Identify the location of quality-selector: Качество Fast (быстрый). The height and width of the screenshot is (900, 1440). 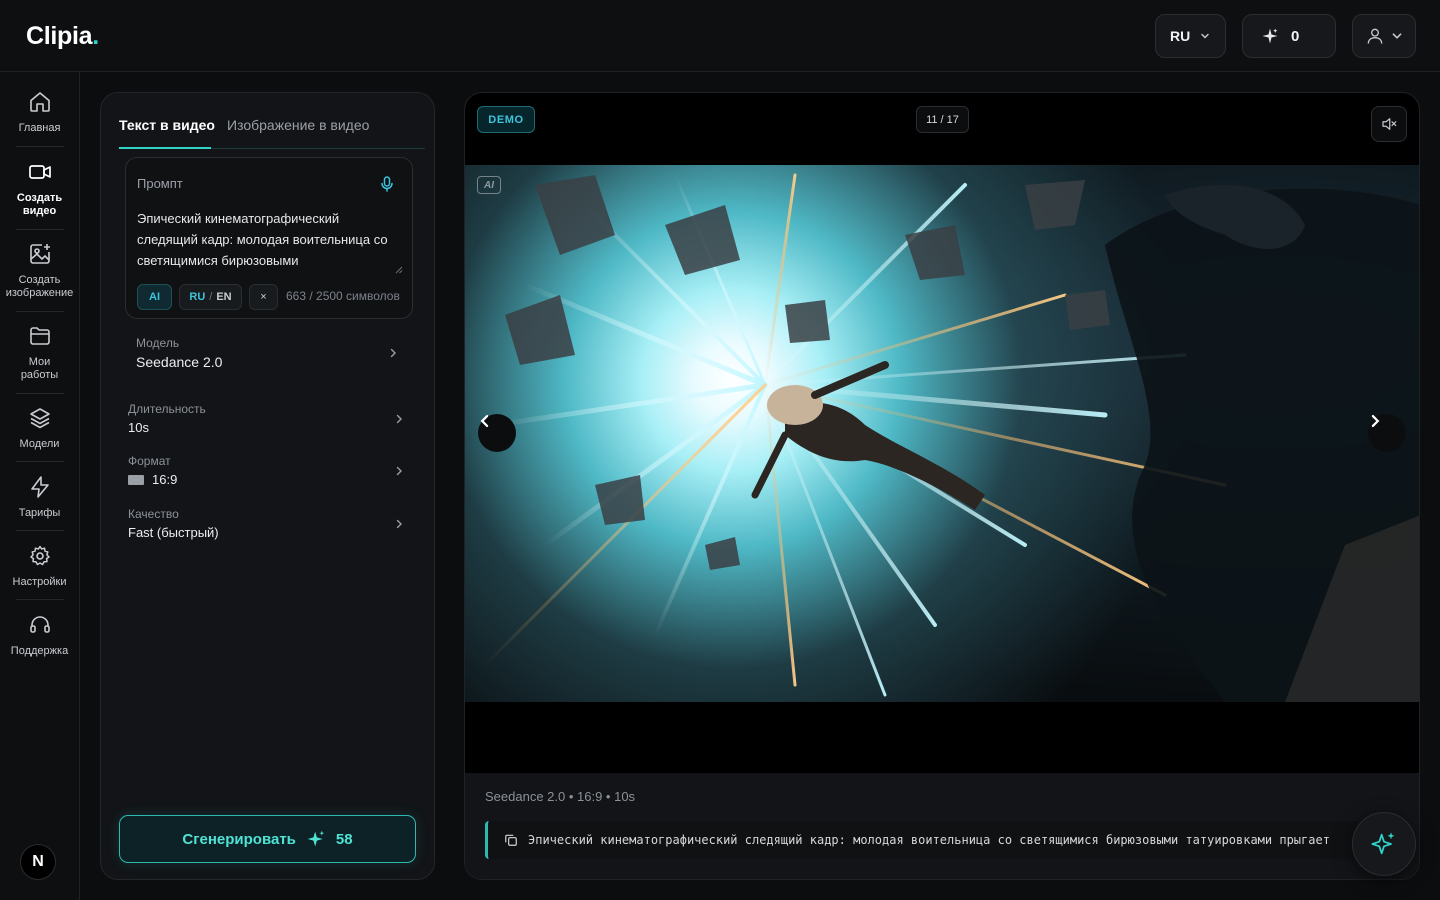
(266, 523).